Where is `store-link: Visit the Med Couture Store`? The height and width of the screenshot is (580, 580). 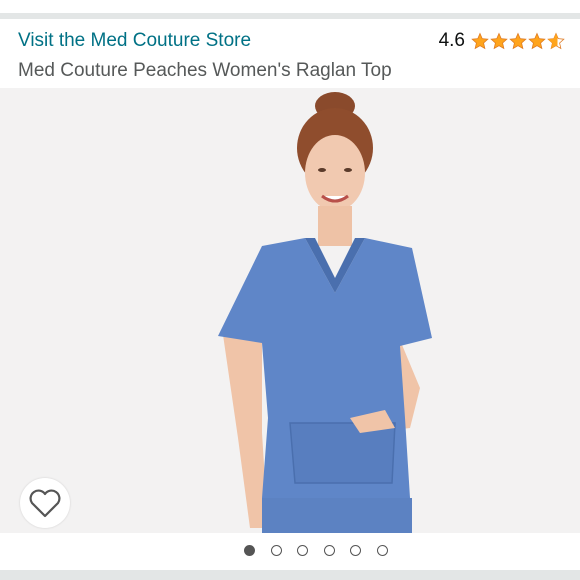
store-link: Visit the Med Couture Store is located at coordinates (134, 41).